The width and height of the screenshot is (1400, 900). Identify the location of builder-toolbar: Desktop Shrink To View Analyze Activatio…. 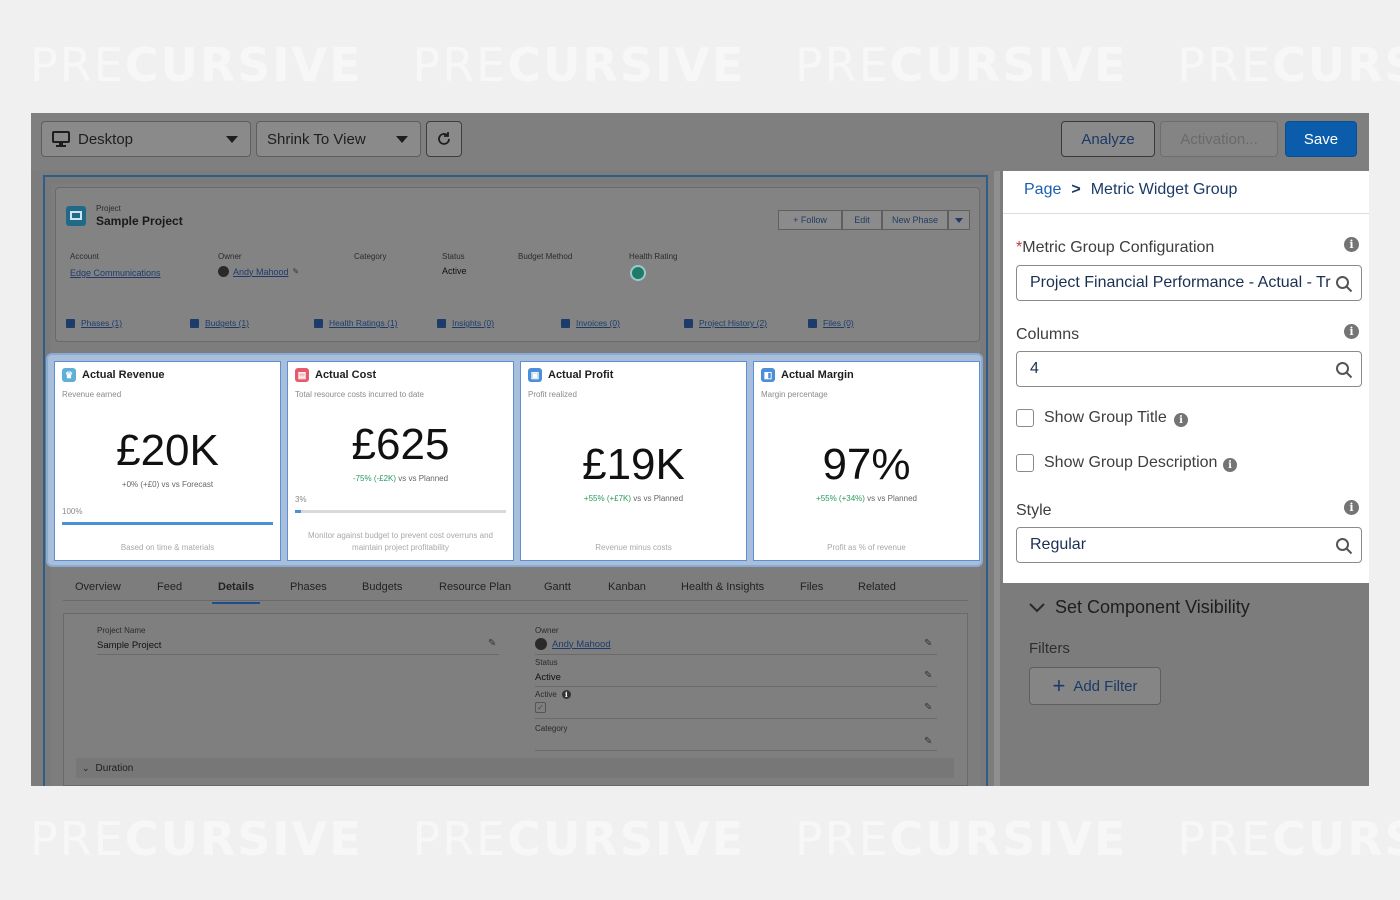
(700, 142).